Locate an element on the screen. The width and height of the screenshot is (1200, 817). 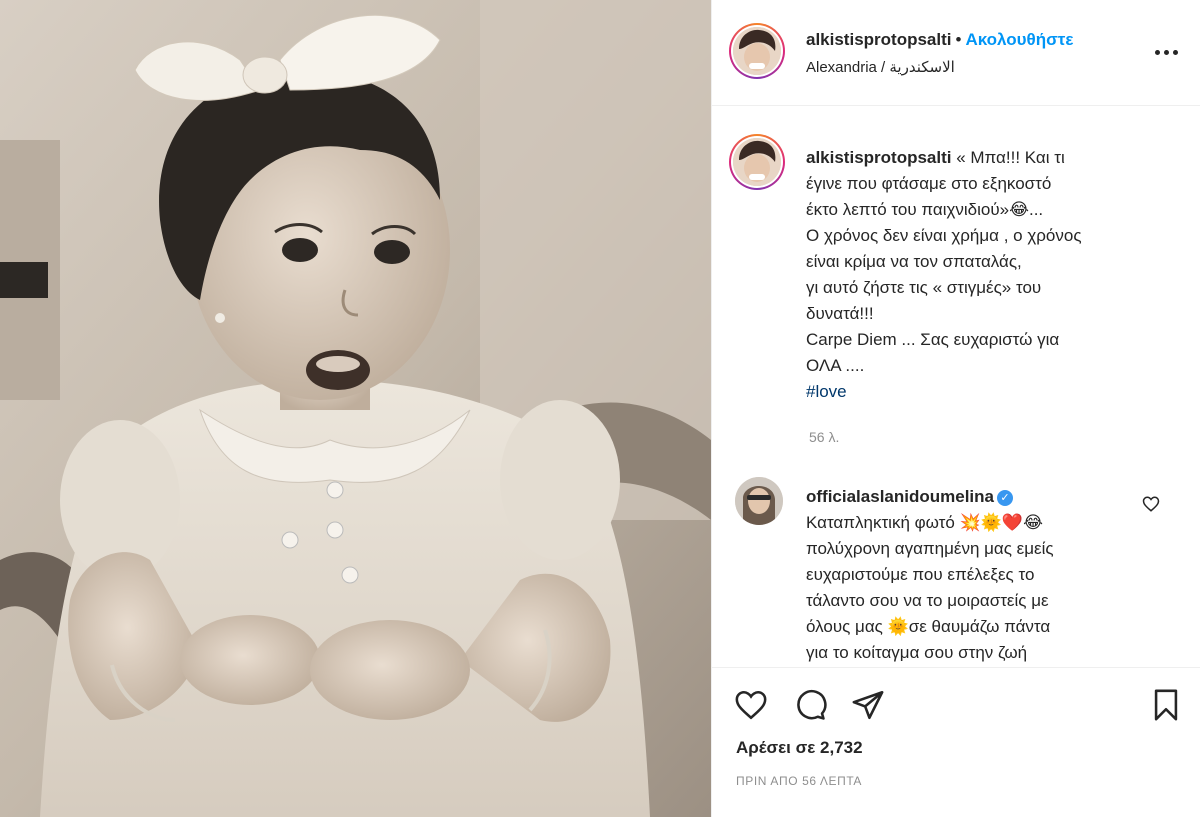
comment-line: για το κοίταγμα σου στην ζωή is located at coordinates (917, 652).